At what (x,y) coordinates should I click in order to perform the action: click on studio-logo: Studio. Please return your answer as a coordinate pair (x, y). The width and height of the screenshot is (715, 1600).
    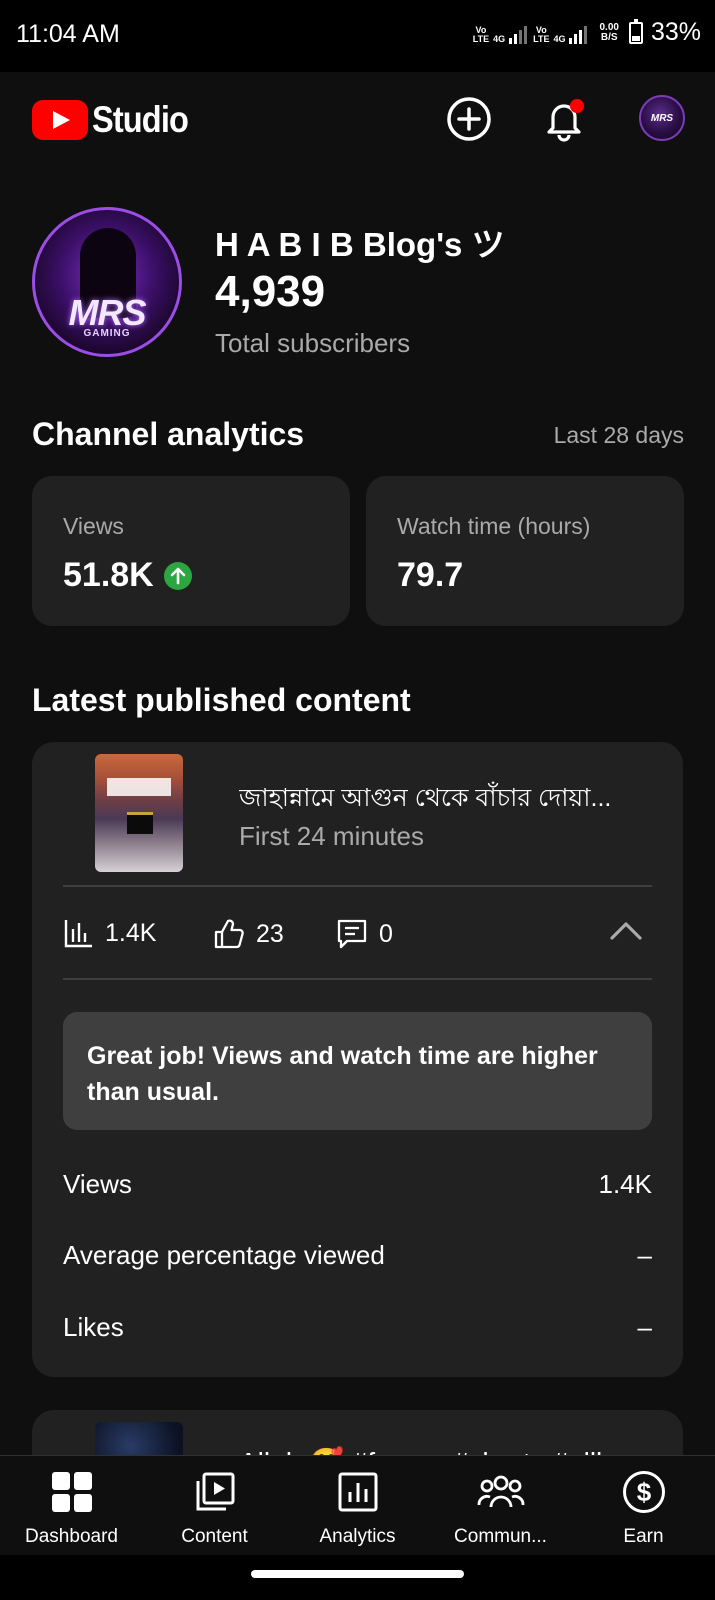
    Looking at the image, I should click on (116, 120).